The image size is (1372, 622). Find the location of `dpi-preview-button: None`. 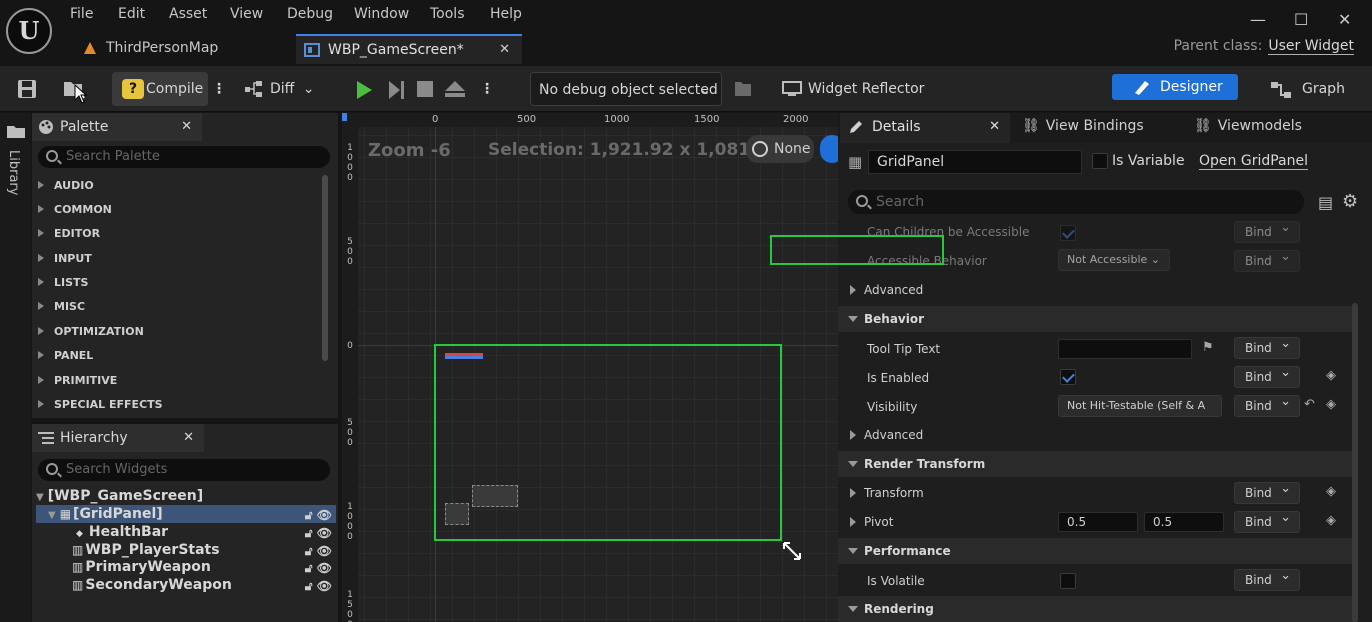

dpi-preview-button: None is located at coordinates (780, 149).